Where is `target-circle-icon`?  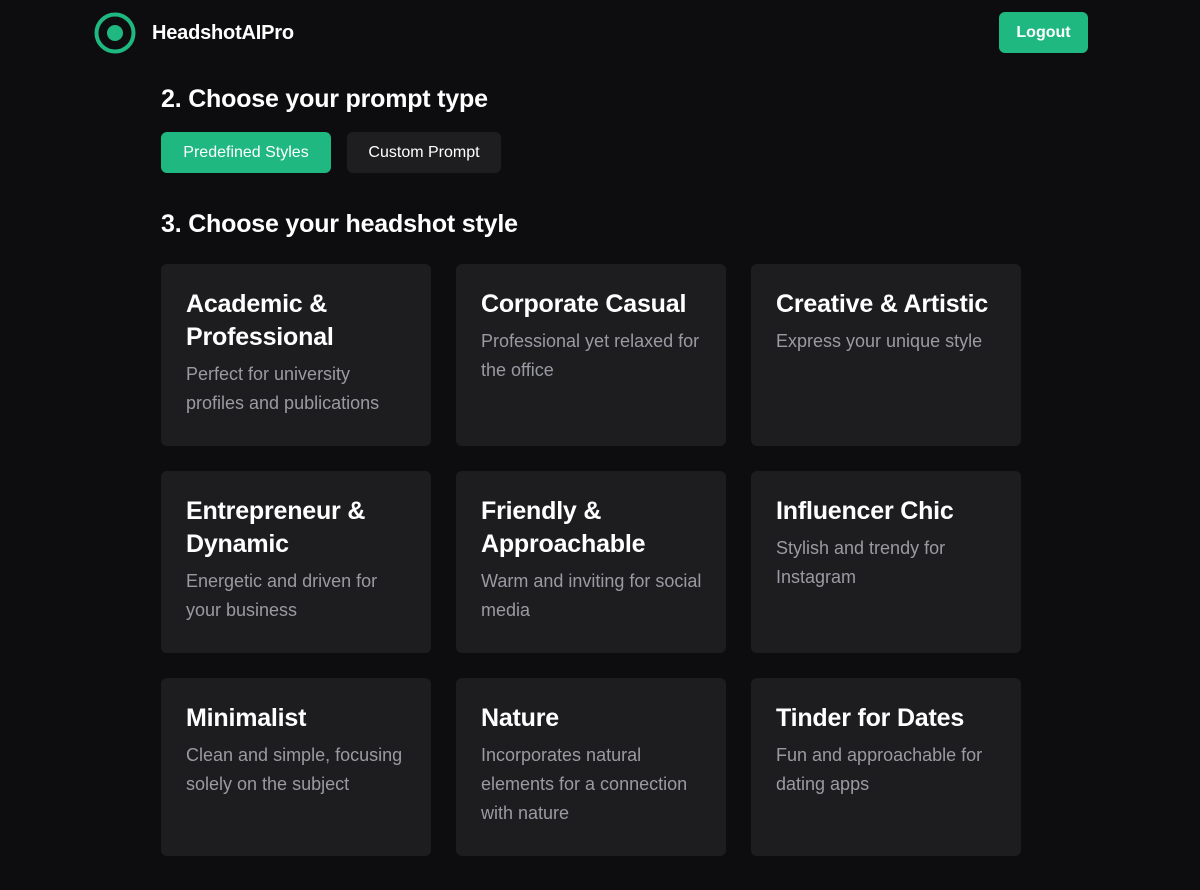
target-circle-icon is located at coordinates (115, 33).